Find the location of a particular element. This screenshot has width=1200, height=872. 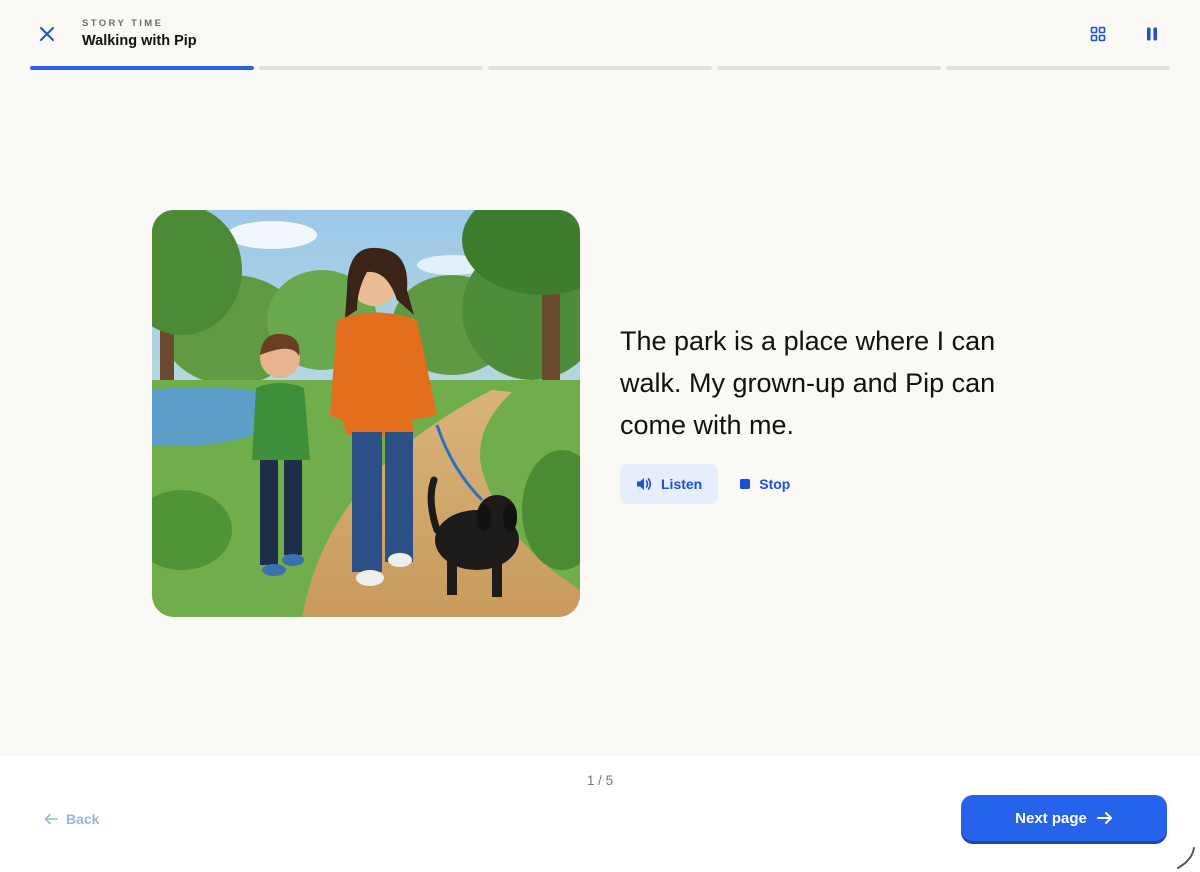

pause-icon is located at coordinates (1152, 34).